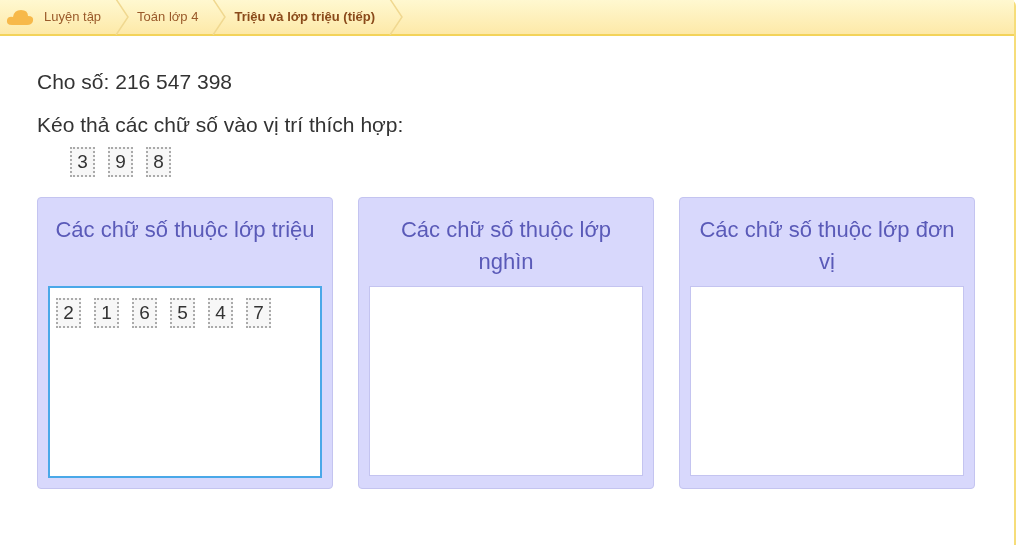 This screenshot has width=1024, height=545. Describe the element at coordinates (158, 162) in the screenshot. I see `digit-tile: 8` at that location.